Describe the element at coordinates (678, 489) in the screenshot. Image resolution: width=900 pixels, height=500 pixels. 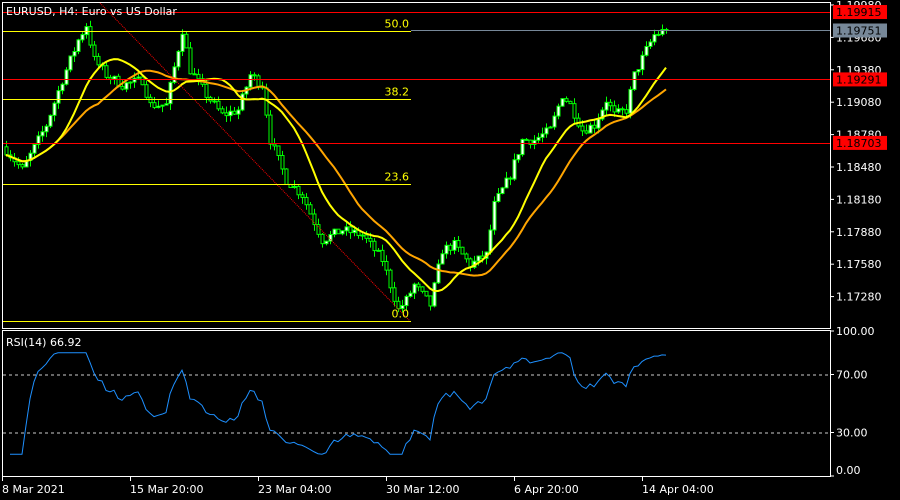
I see `time-tick-label: 14 Apr 04:00` at that location.